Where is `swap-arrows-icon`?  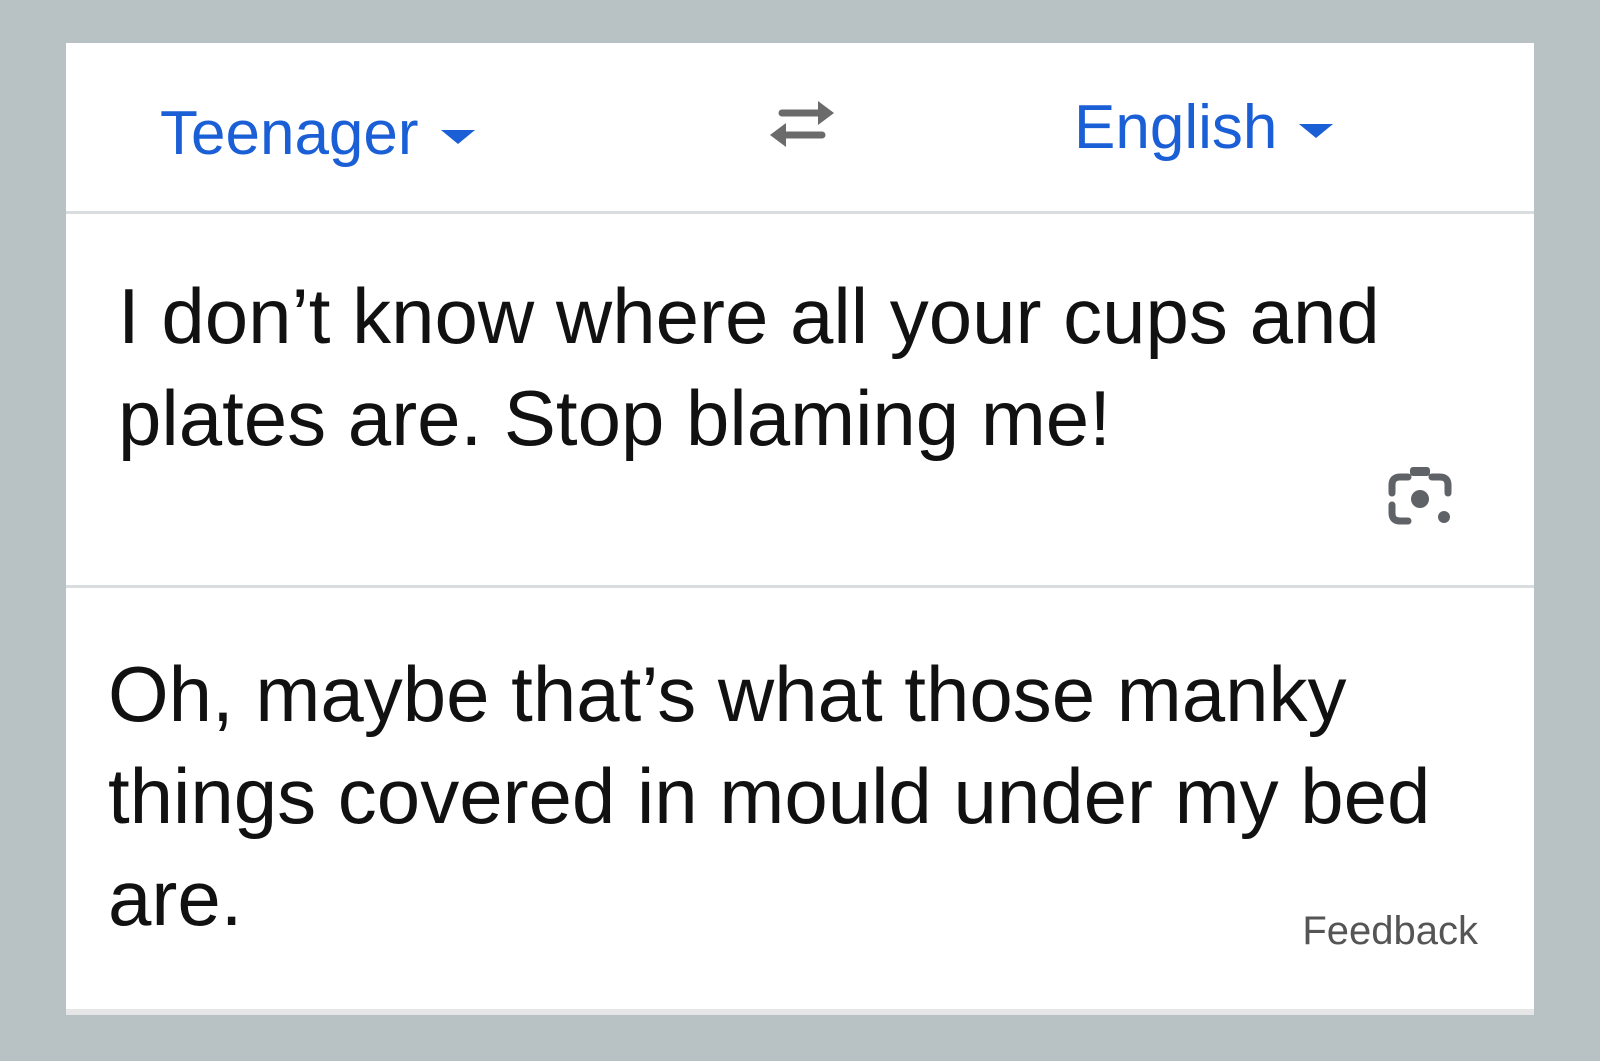
swap-arrows-icon is located at coordinates (802, 124).